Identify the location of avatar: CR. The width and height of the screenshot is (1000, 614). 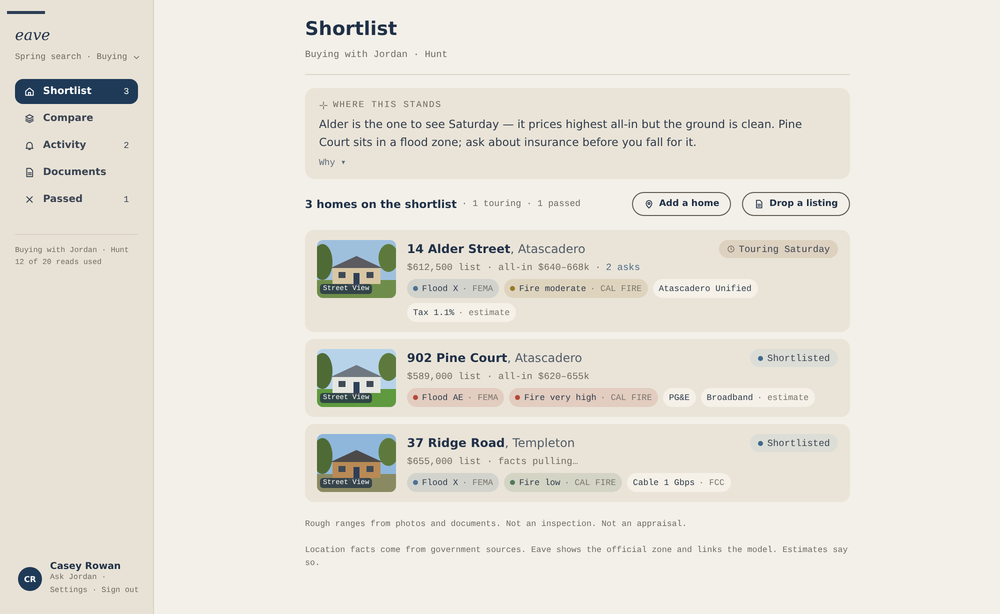
(30, 579).